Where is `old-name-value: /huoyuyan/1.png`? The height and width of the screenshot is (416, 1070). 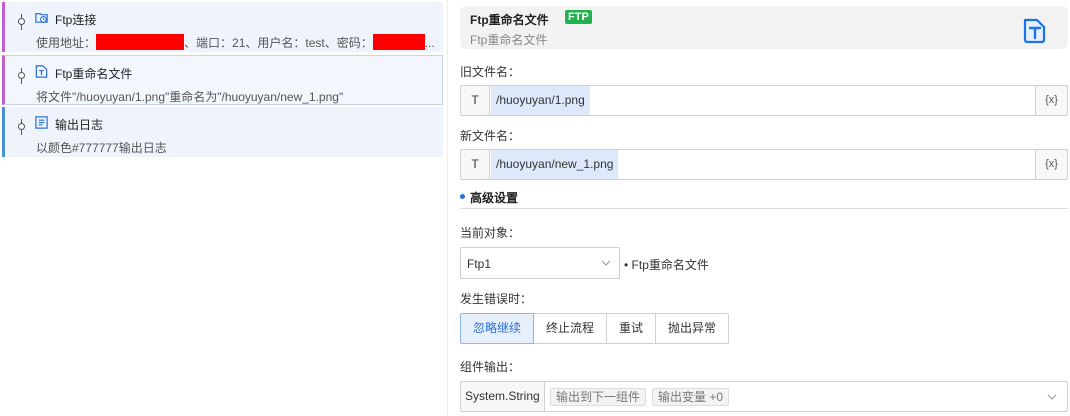 old-name-value: /huoyuyan/1.png is located at coordinates (540, 100).